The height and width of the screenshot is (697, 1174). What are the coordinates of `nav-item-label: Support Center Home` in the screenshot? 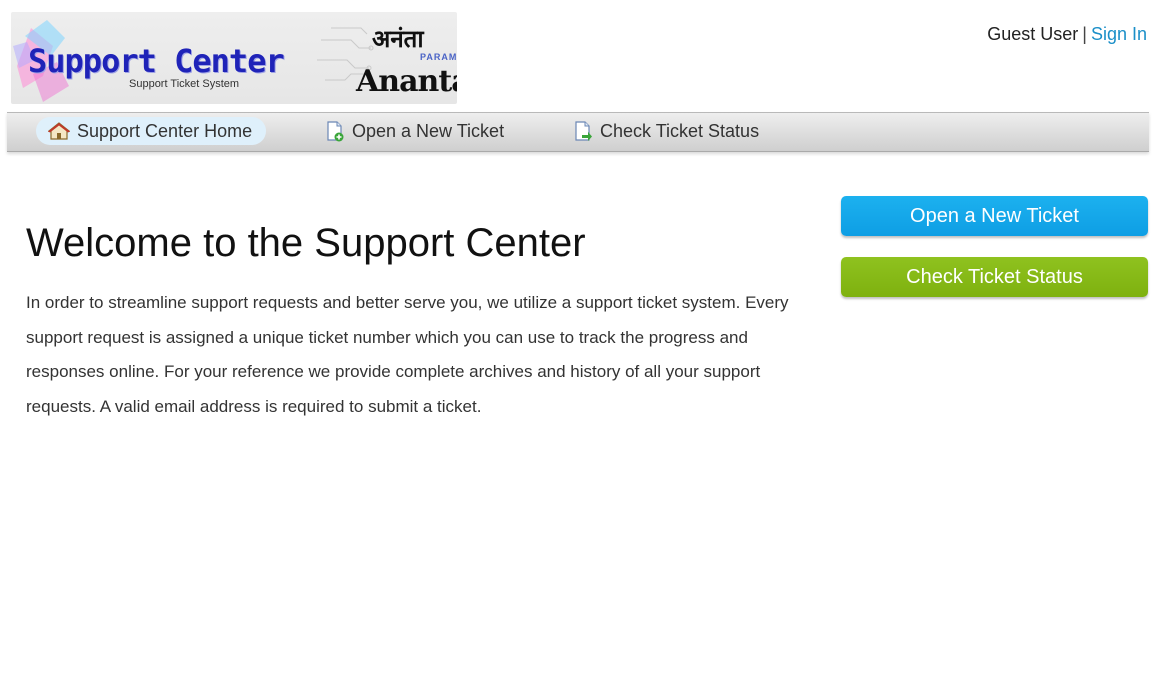 It's located at (165, 130).